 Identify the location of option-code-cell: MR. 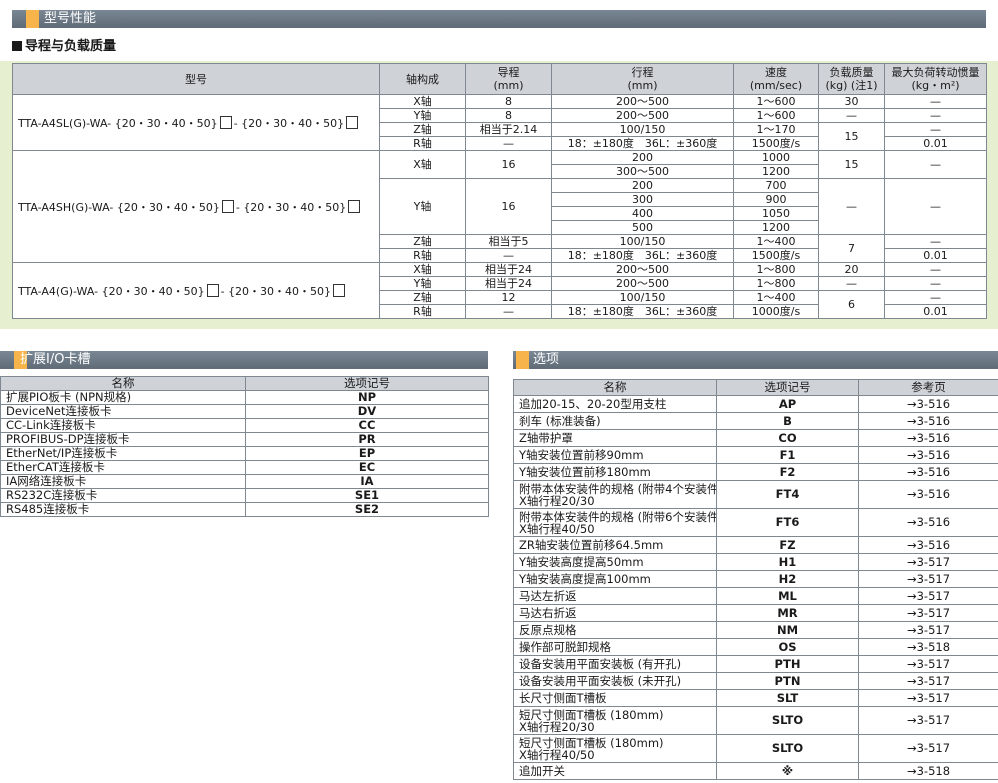
(787, 613).